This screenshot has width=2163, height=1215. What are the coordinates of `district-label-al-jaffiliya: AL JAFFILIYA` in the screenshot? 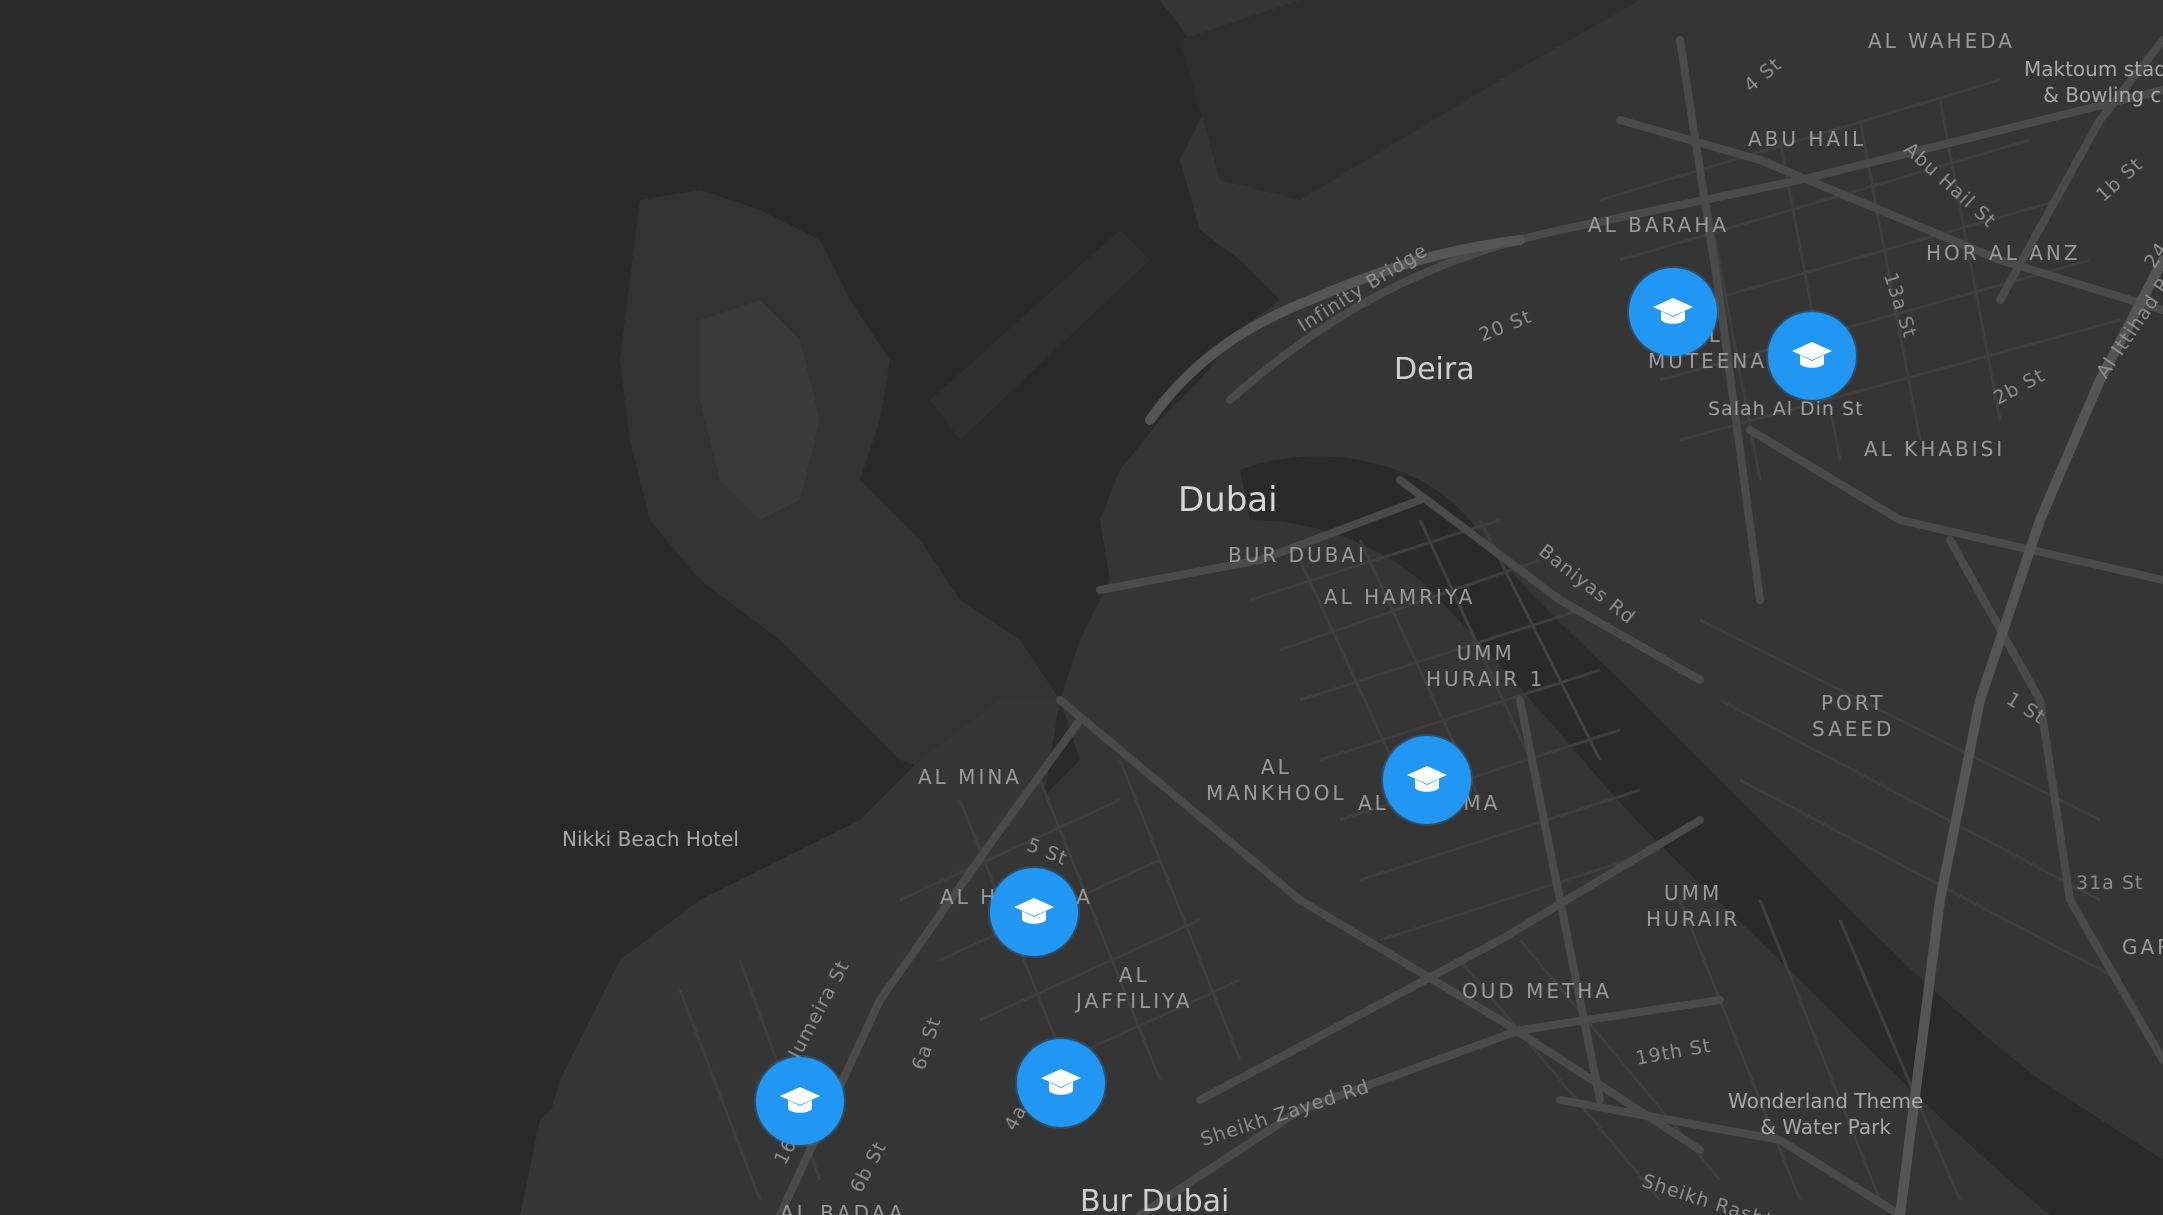 It's located at (1134, 988).